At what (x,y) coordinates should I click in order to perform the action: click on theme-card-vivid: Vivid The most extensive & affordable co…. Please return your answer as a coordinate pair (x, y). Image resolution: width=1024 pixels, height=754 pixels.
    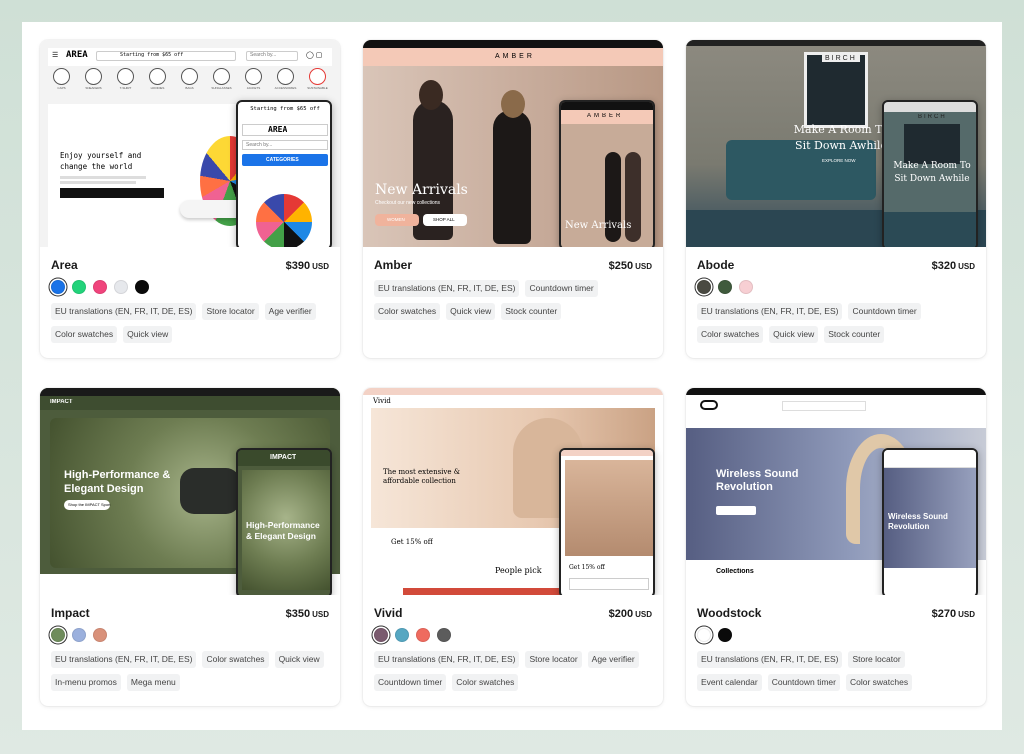
    Looking at the image, I should click on (513, 547).